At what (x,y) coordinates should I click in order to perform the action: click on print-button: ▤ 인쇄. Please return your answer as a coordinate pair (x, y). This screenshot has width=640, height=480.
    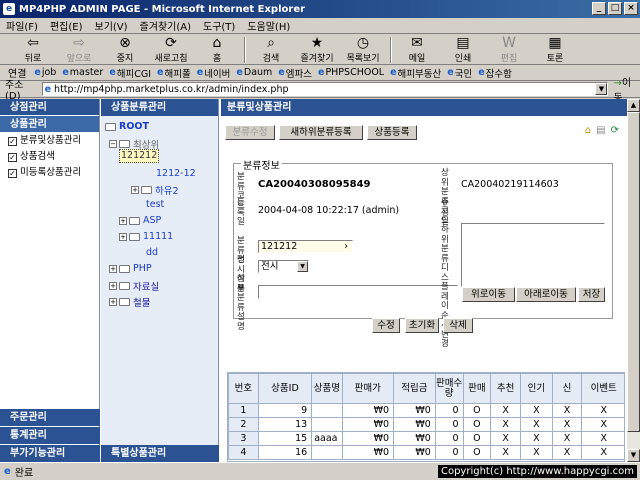
    Looking at the image, I should click on (463, 49).